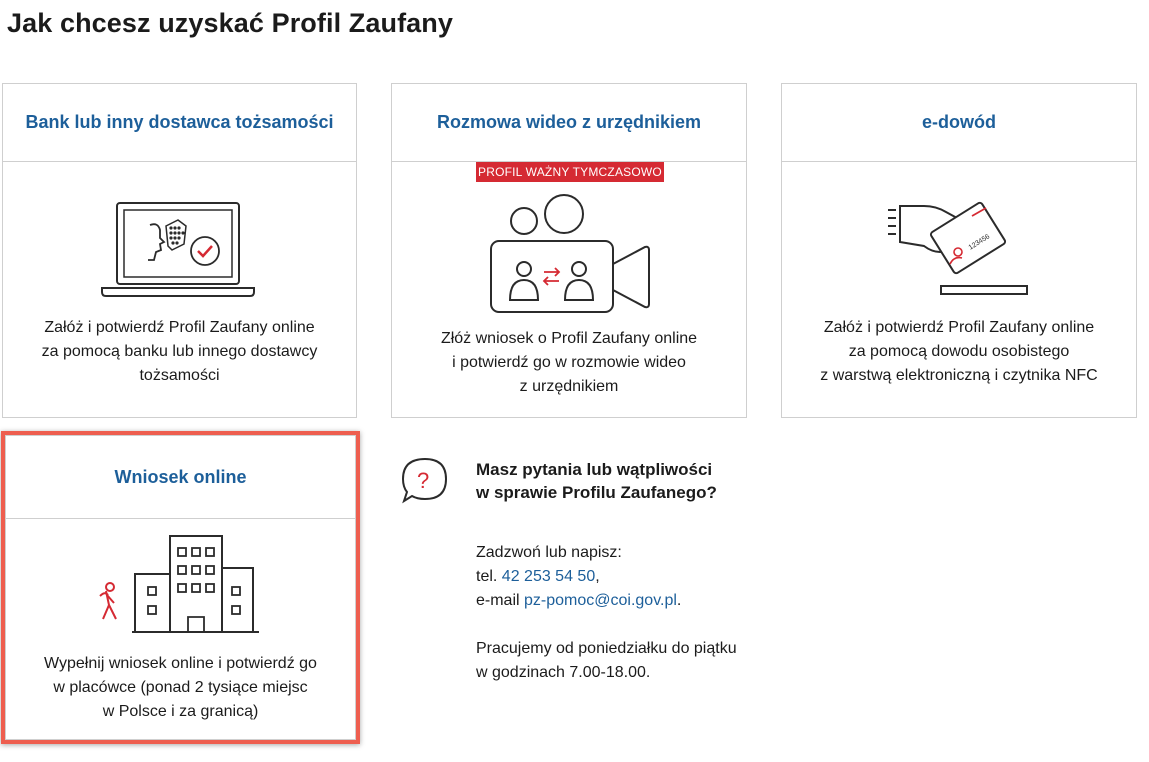 The height and width of the screenshot is (762, 1149). Describe the element at coordinates (548, 576) in the screenshot. I see `phone-link: 42 253 54 50` at that location.